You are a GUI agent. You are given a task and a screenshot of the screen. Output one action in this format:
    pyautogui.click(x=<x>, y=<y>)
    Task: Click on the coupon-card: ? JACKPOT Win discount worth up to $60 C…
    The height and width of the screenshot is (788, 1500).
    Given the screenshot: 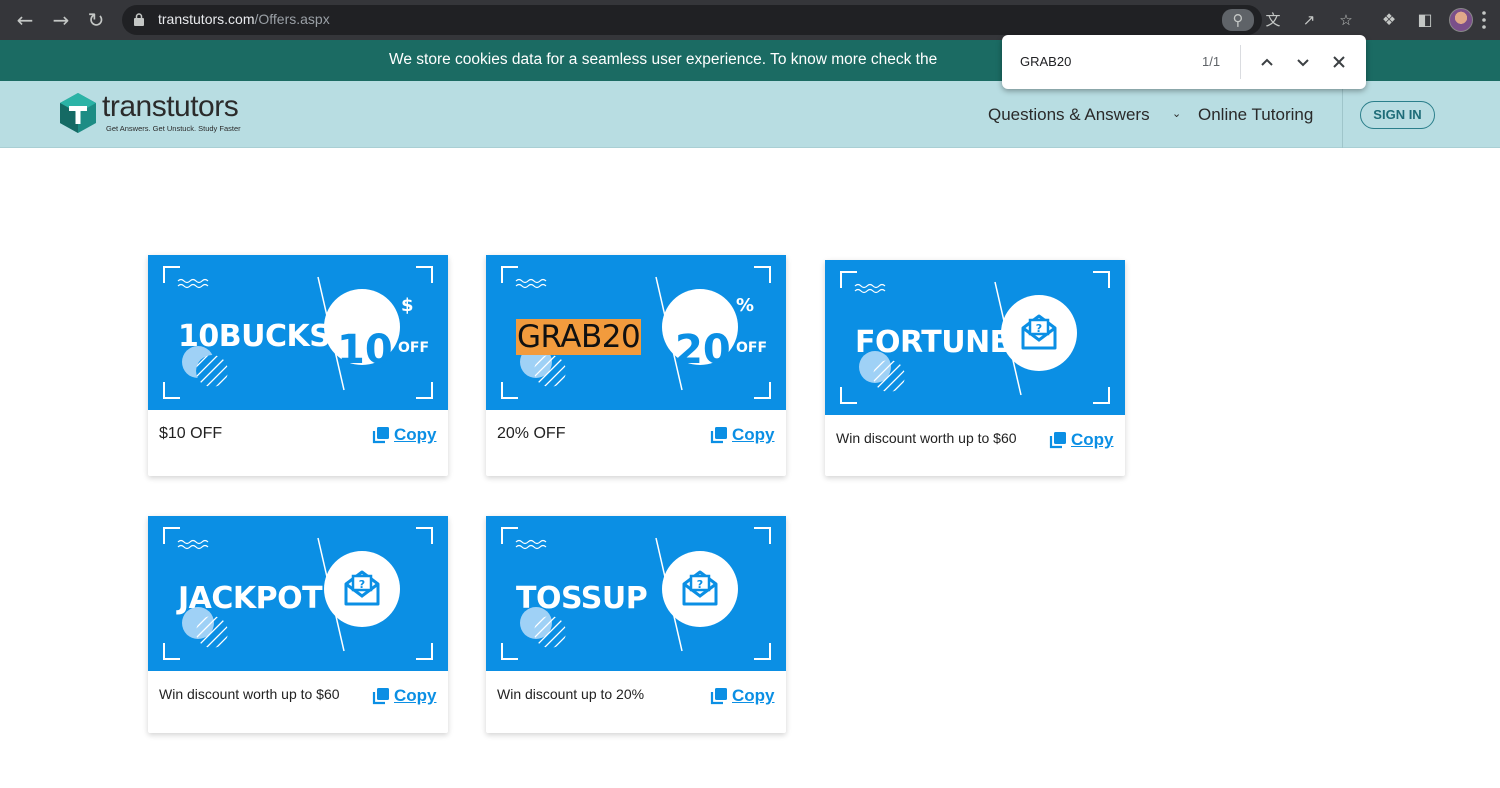 What is the action you would take?
    pyautogui.click(x=298, y=624)
    